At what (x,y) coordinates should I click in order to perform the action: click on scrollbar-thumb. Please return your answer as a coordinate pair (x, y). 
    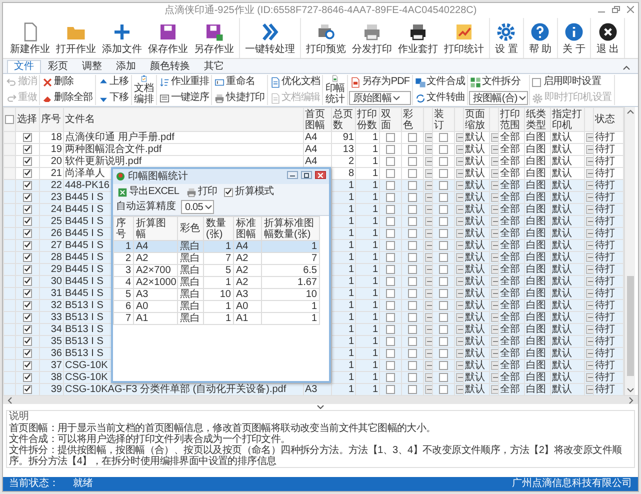
    Looking at the image, I should click on (630, 326).